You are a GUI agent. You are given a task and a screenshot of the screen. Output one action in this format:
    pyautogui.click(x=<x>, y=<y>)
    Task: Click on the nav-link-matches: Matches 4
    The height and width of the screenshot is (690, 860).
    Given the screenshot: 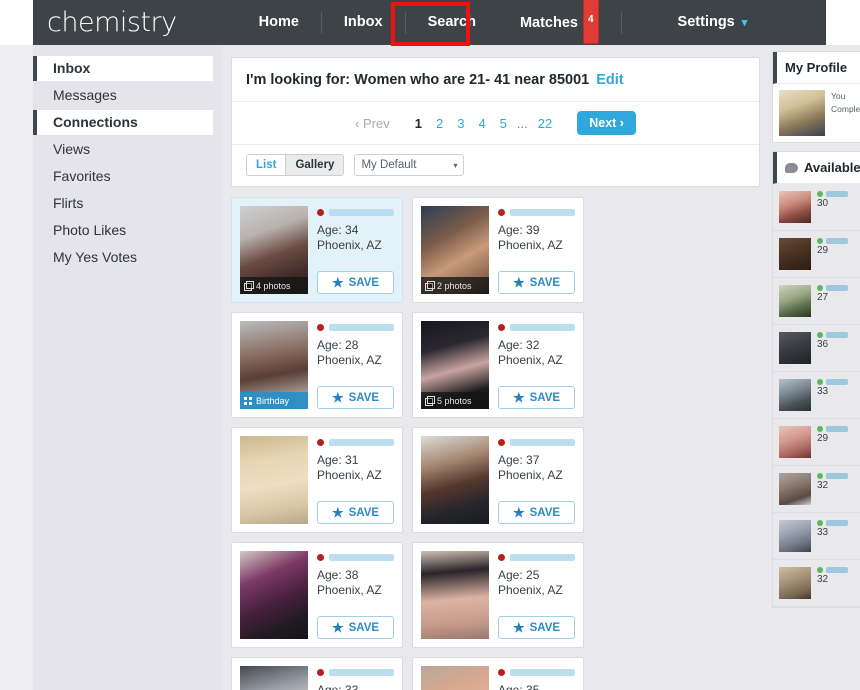 What is the action you would take?
    pyautogui.click(x=559, y=22)
    